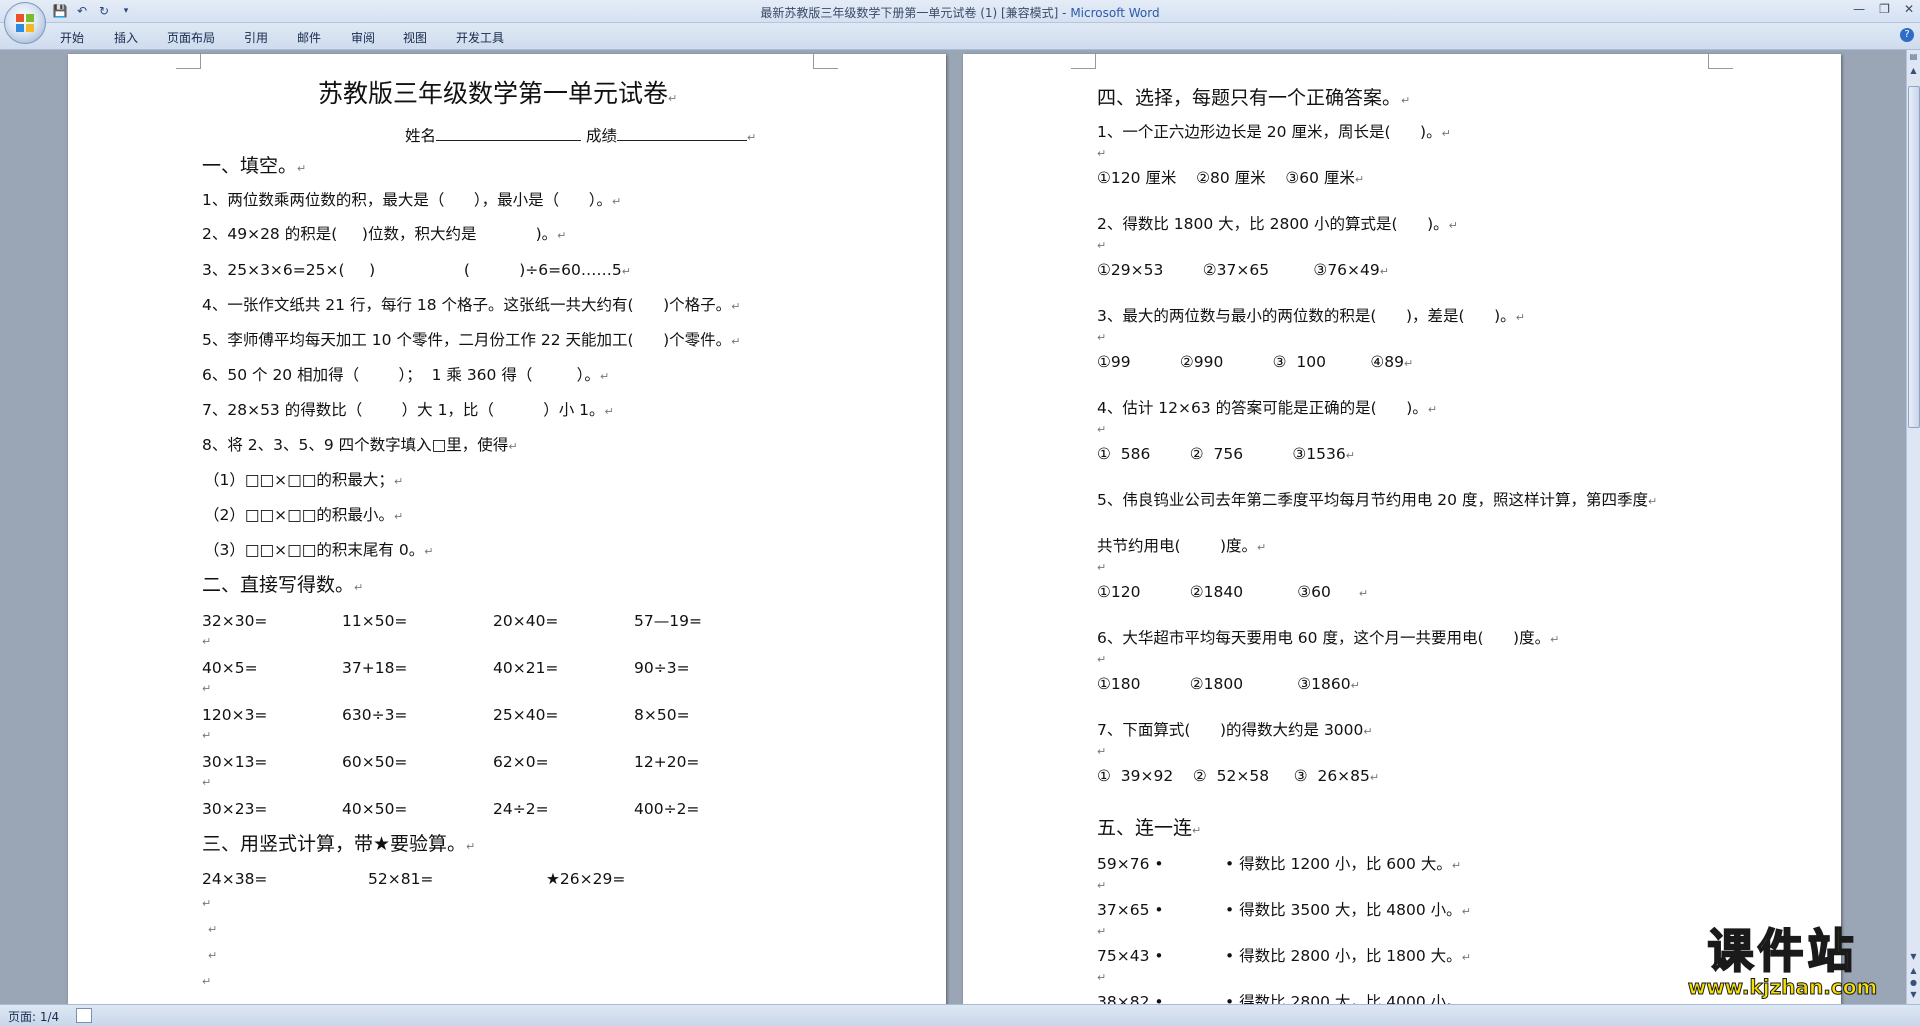  Describe the element at coordinates (1235, 730) in the screenshot. I see `choice-question-7: 7、下面算式( )的得数大约是 3000↵` at that location.